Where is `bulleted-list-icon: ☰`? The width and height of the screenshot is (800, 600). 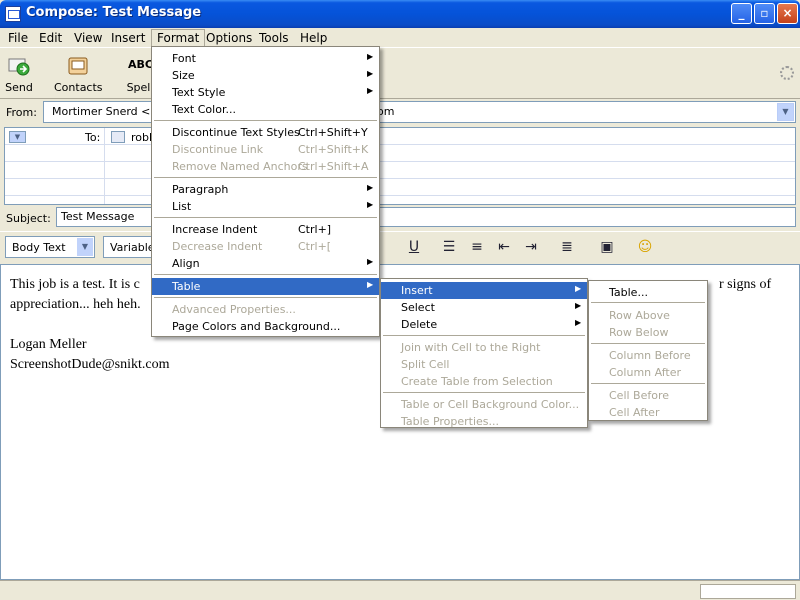 bulleted-list-icon: ☰ is located at coordinates (449, 247).